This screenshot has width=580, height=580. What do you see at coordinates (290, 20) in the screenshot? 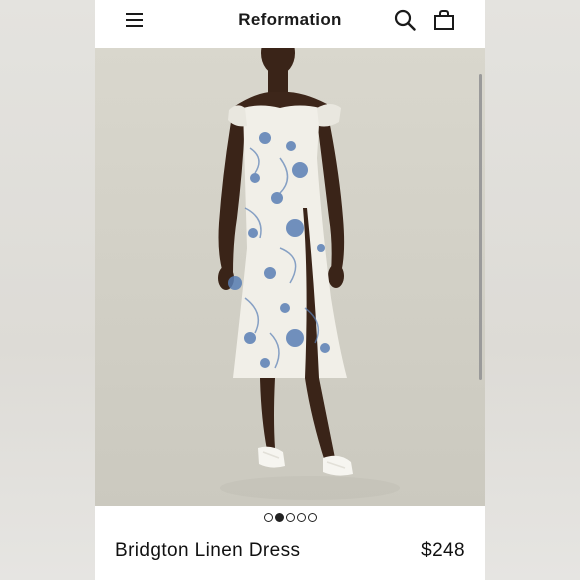
I see `brand-logo: Reformation` at bounding box center [290, 20].